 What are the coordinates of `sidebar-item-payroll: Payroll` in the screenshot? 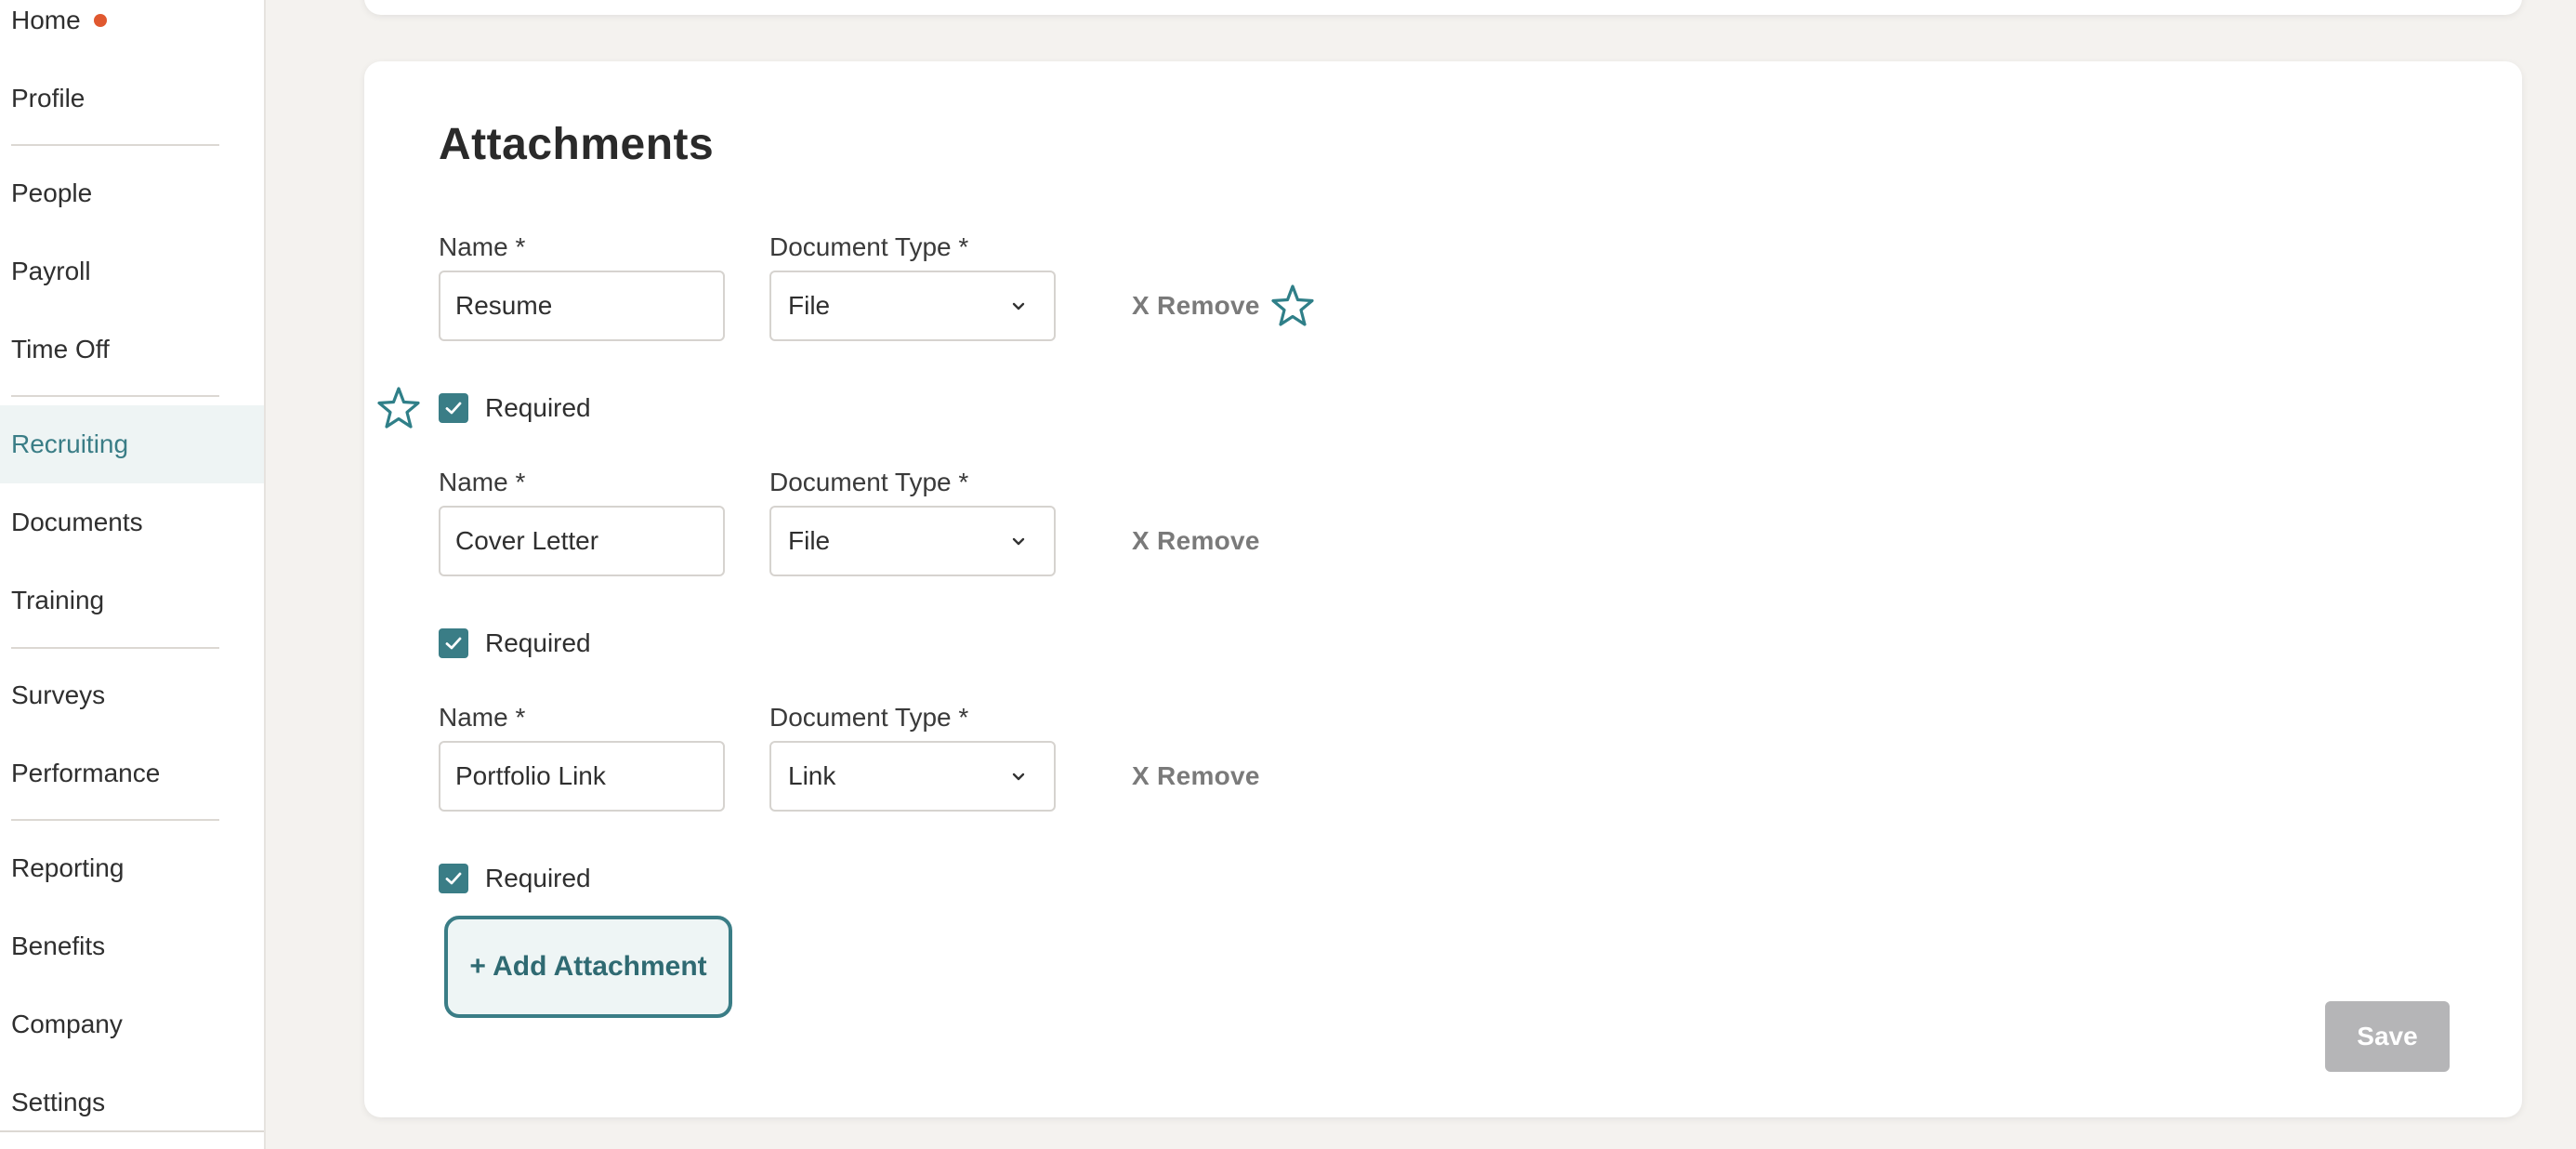 It's located at (132, 271).